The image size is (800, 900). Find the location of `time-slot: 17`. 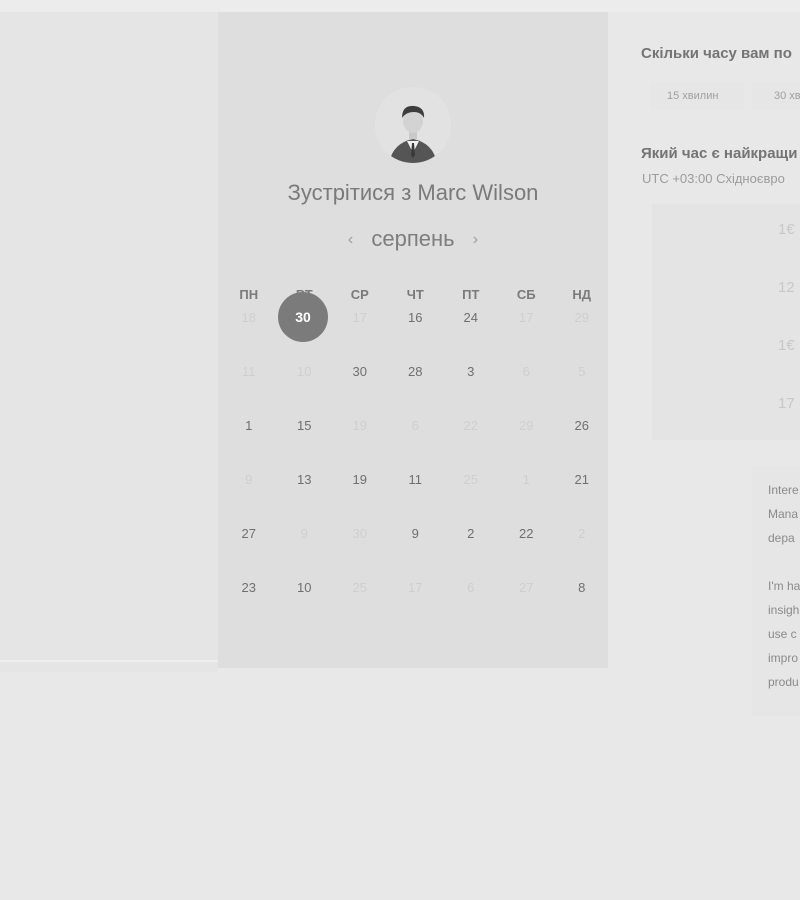

time-slot: 17 is located at coordinates (786, 403).